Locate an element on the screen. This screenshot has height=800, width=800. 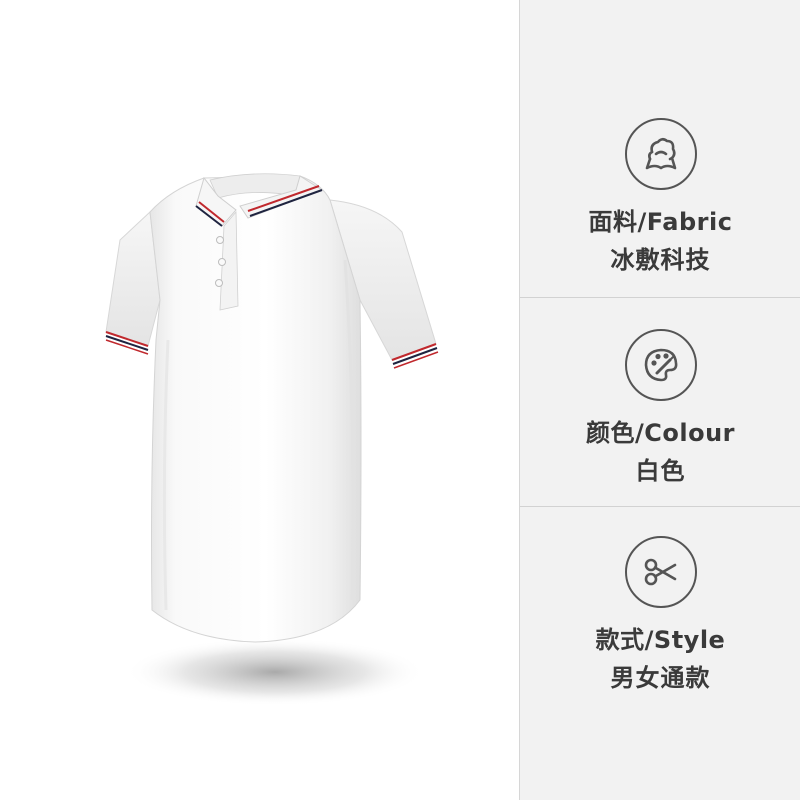
fabric-cloud-icon is located at coordinates (660, 154).